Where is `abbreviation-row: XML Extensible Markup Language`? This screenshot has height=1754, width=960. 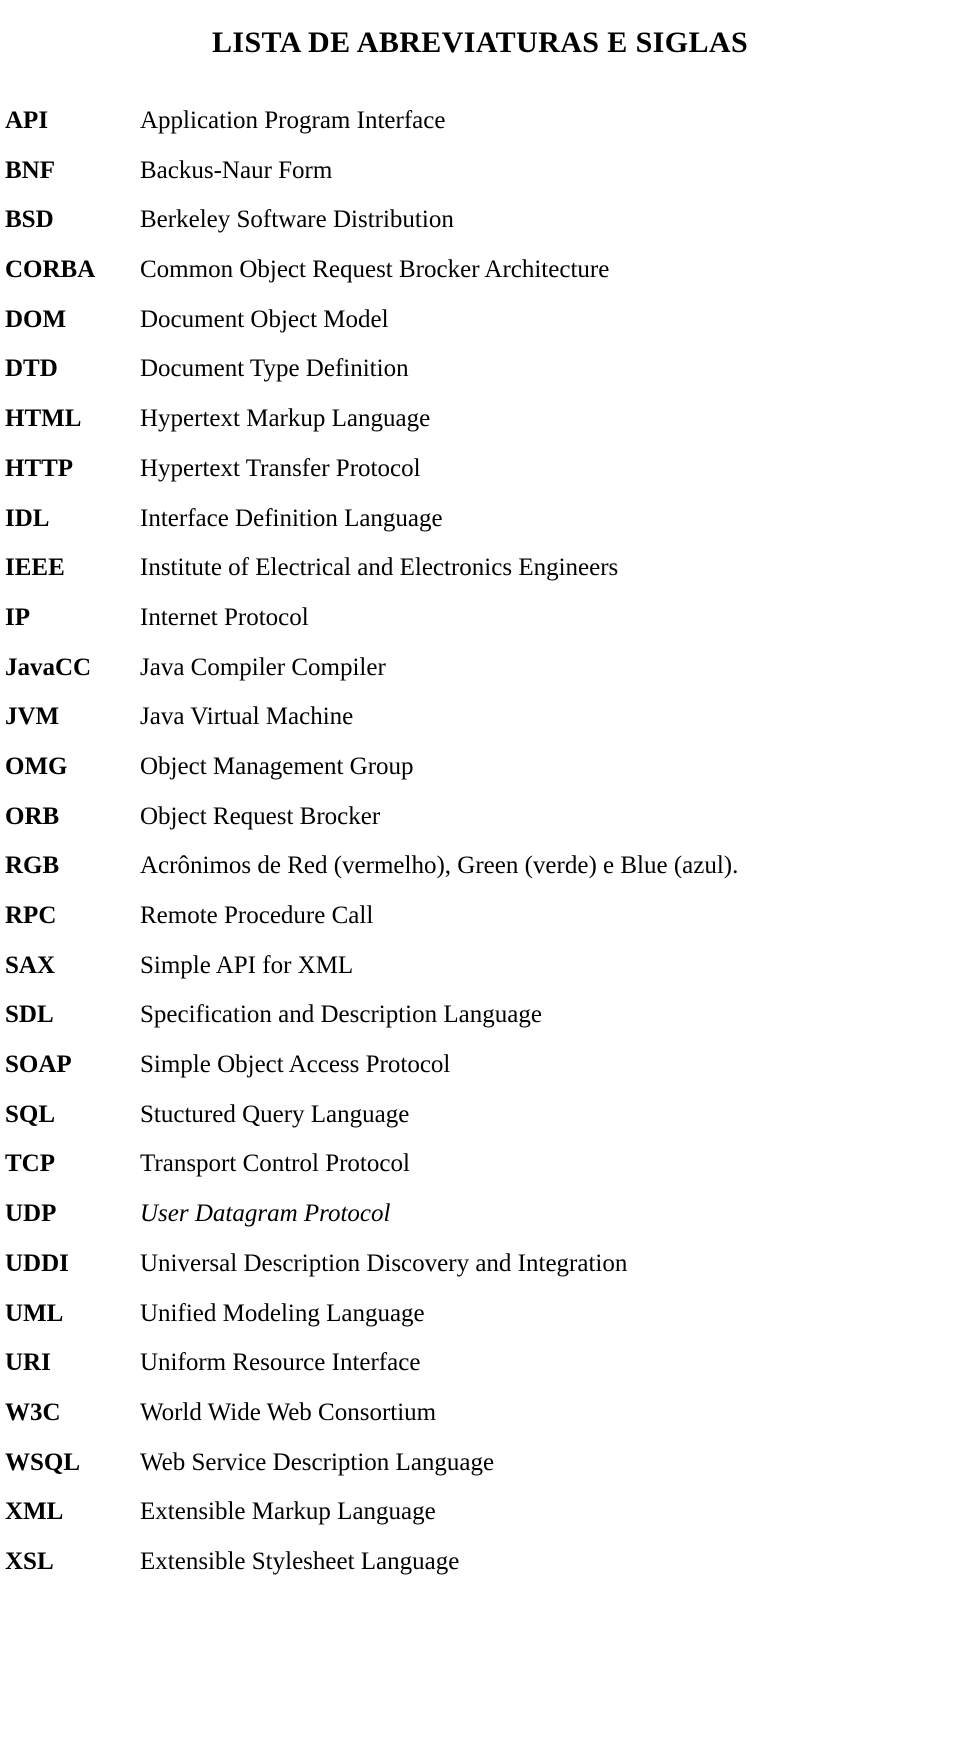 abbreviation-row: XML Extensible Markup Language is located at coordinates (480, 1512).